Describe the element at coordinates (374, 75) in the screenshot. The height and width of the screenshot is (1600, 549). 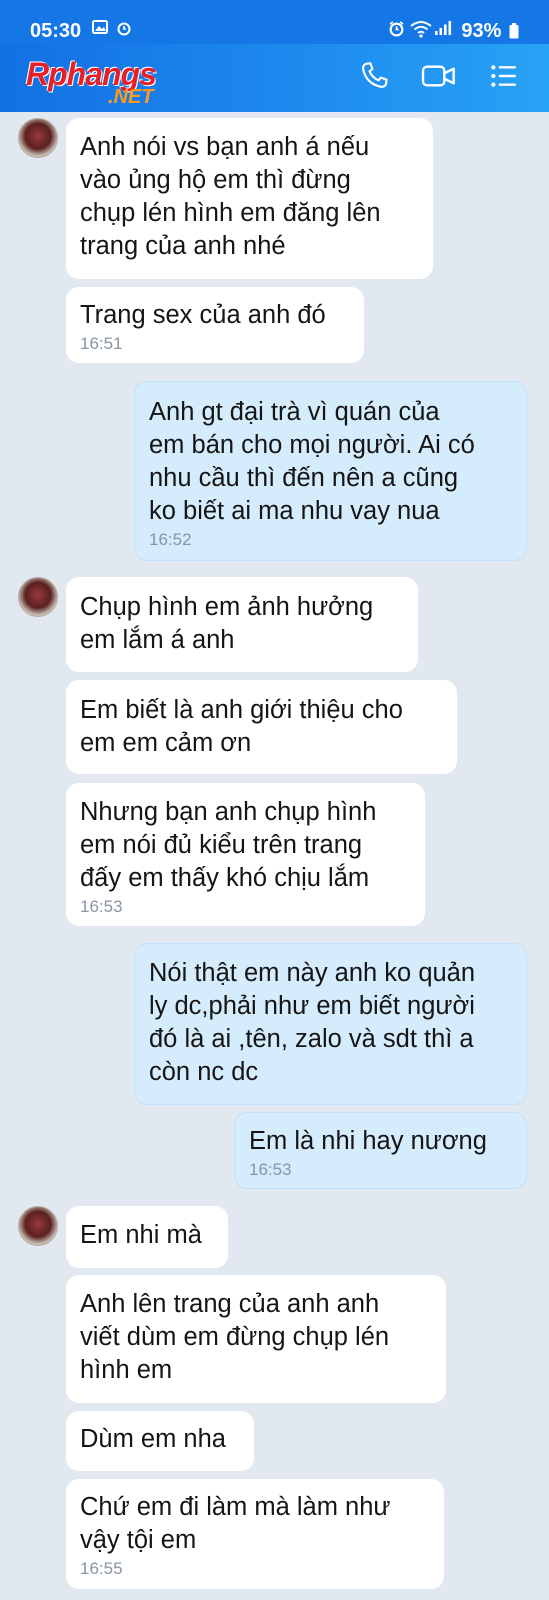
I see `phone-icon` at that location.